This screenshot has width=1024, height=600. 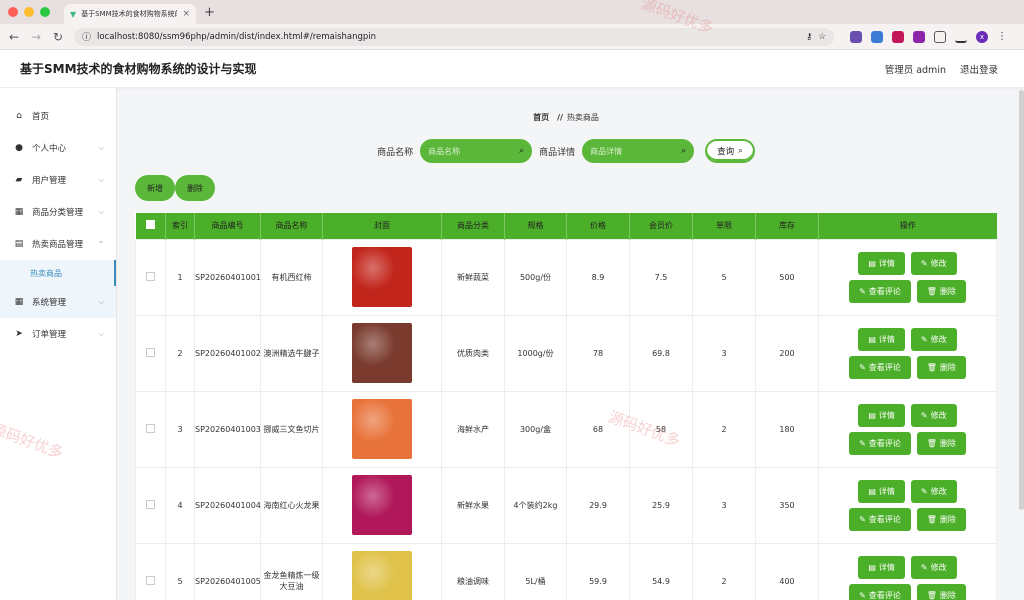 What do you see at coordinates (473, 429) in the screenshot?
I see `category-cell: 海鲜水产` at bounding box center [473, 429].